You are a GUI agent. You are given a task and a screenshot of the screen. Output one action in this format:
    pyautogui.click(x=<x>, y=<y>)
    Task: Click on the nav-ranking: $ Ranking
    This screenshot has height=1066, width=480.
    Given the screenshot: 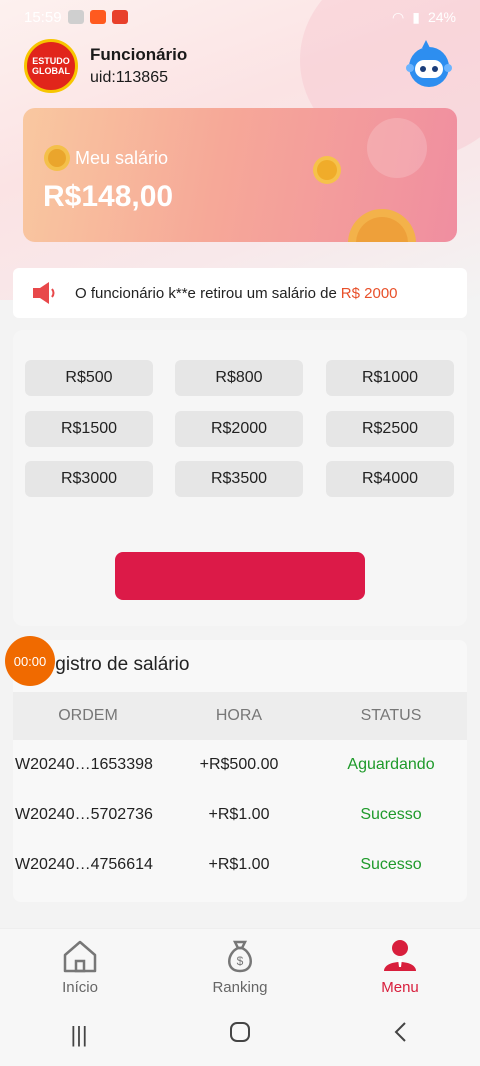 What is the action you would take?
    pyautogui.click(x=240, y=966)
    